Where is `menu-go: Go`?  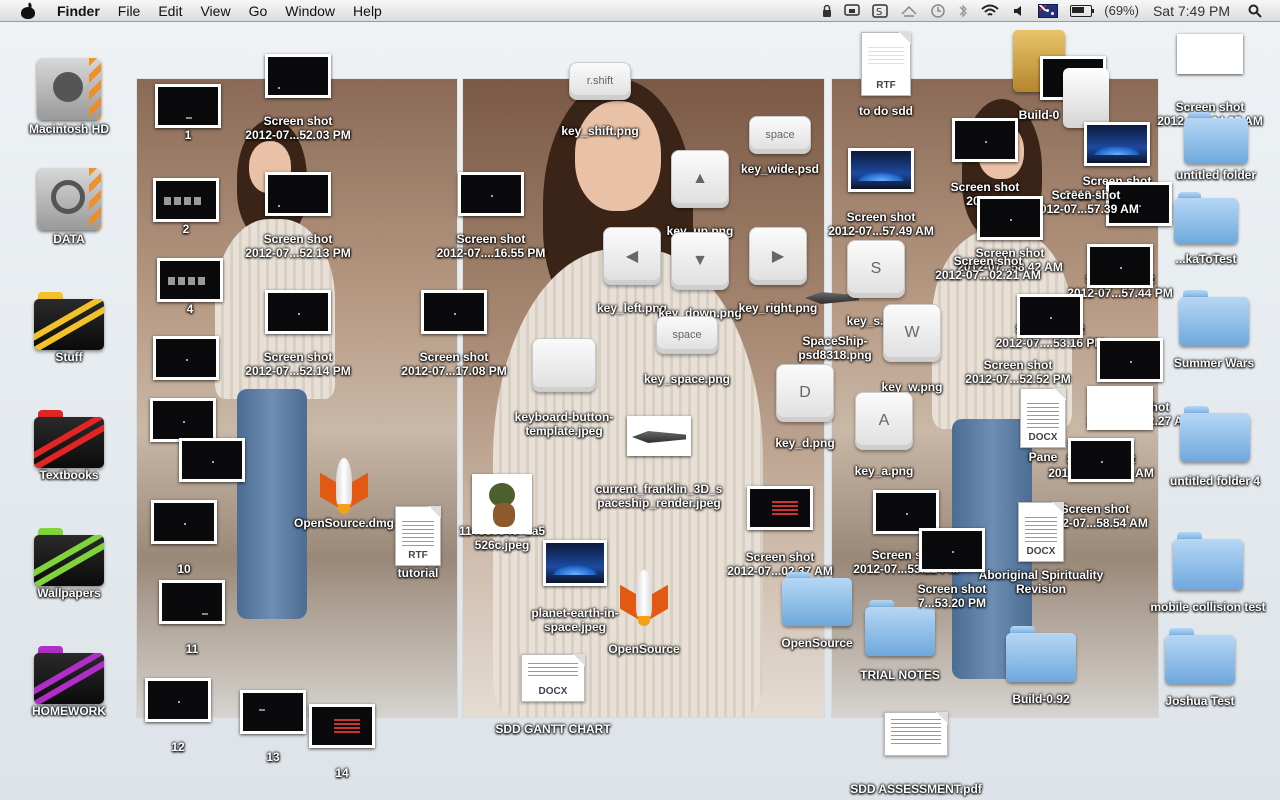
menu-go: Go is located at coordinates (258, 11).